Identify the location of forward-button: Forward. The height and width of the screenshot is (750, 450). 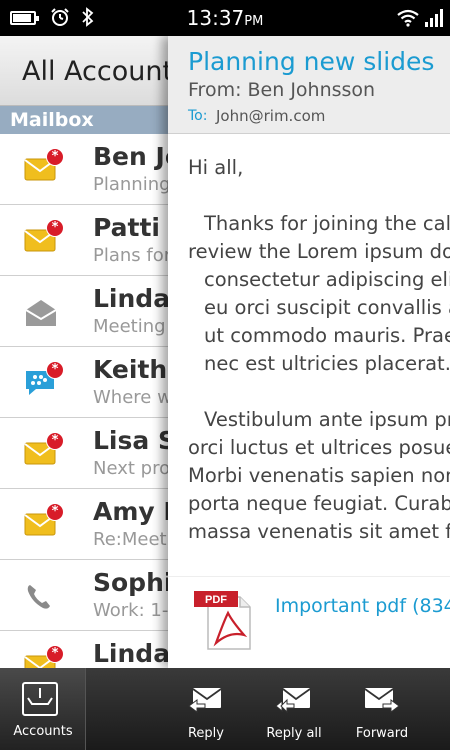
(382, 709).